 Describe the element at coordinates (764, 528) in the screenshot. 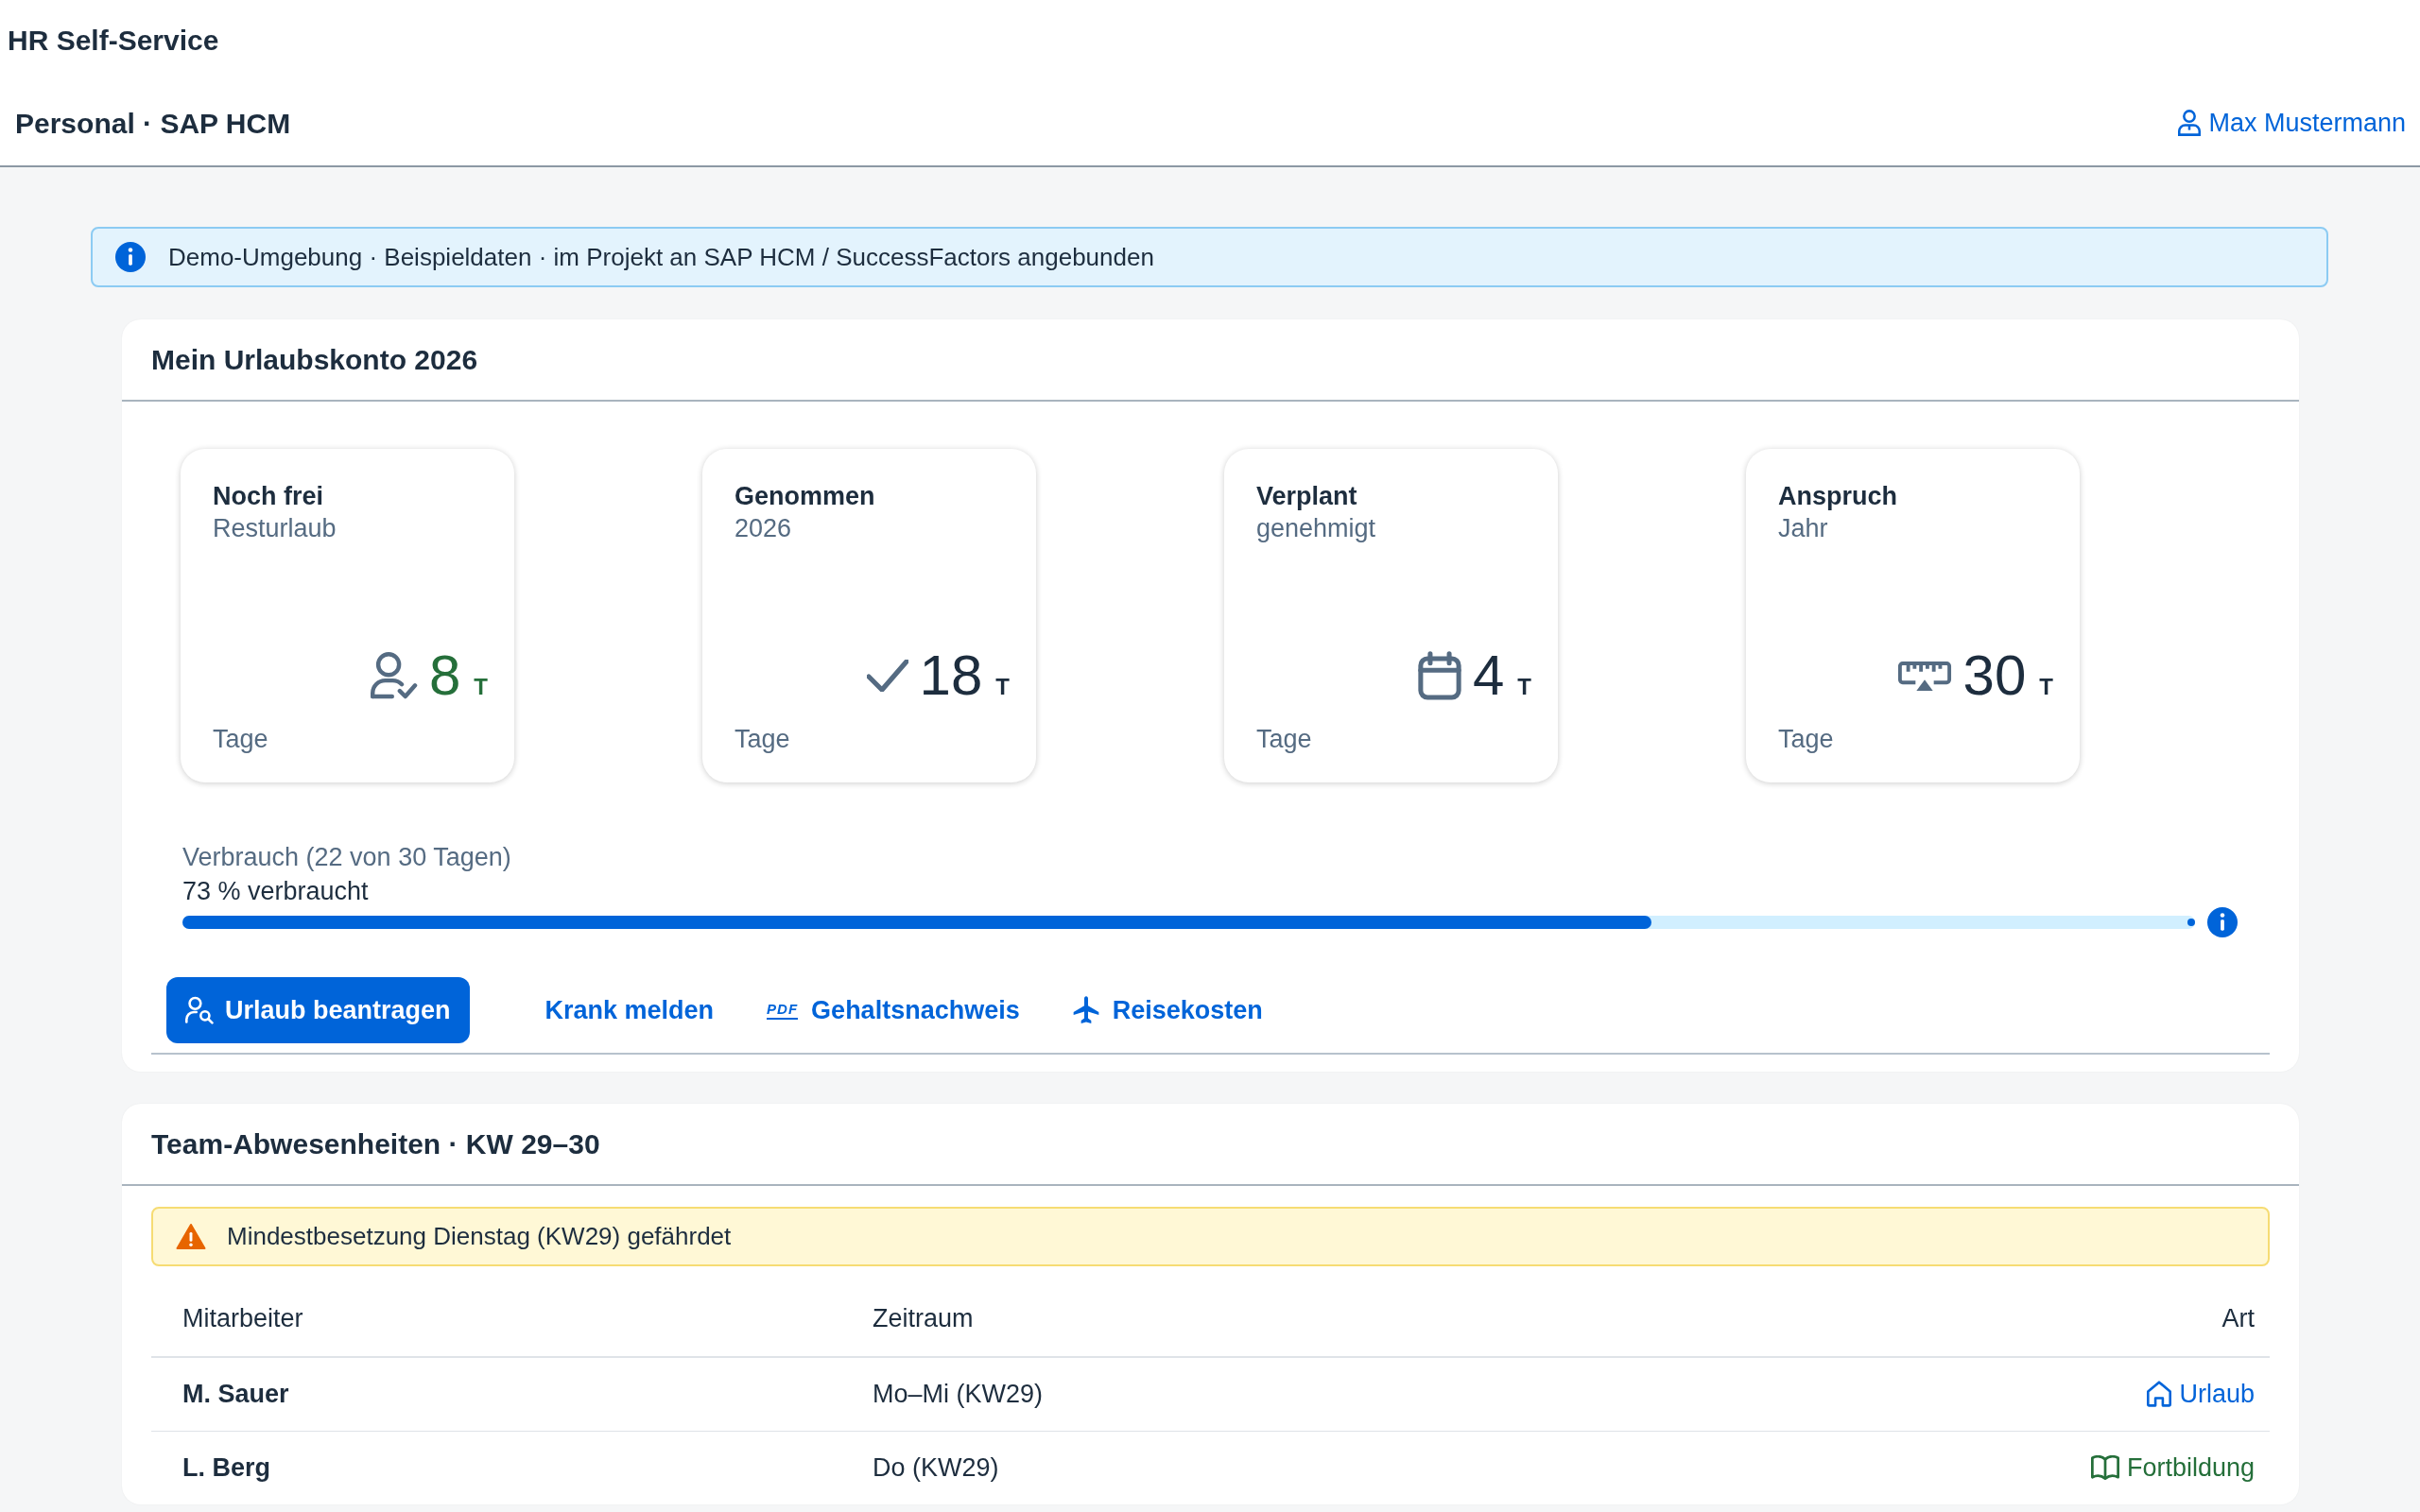

I see `tile-subtitle: 2026` at that location.